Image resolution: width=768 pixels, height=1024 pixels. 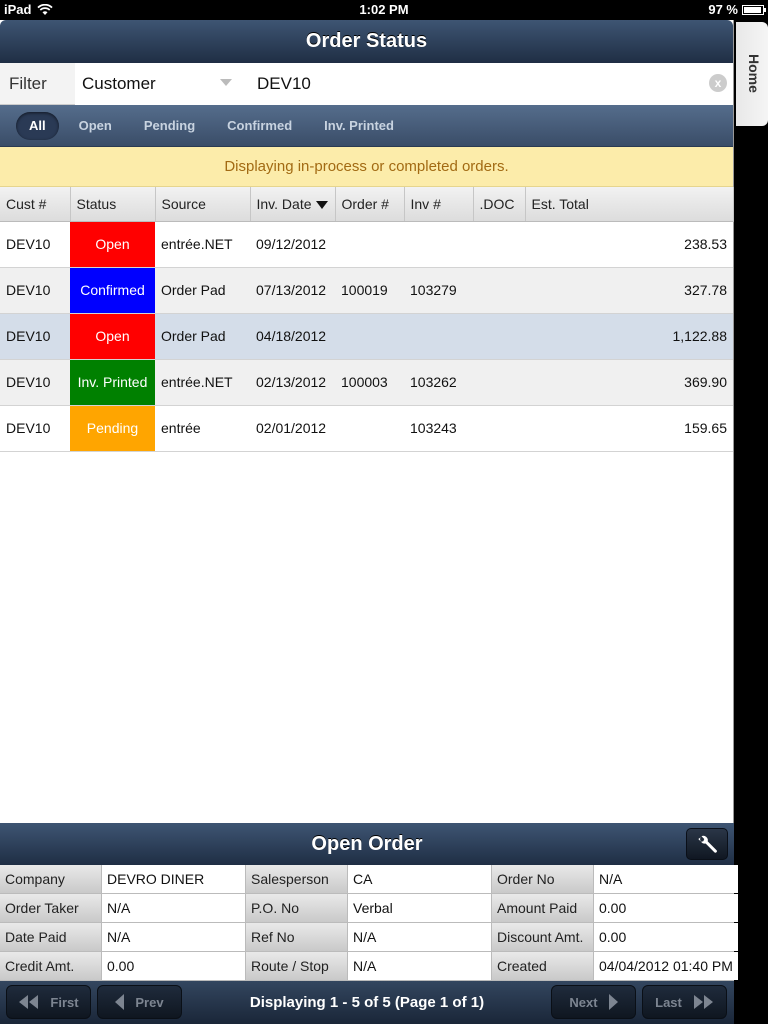 What do you see at coordinates (284, 203) in the screenshot?
I see `column-header-inv-date-label: Inv. Date` at bounding box center [284, 203].